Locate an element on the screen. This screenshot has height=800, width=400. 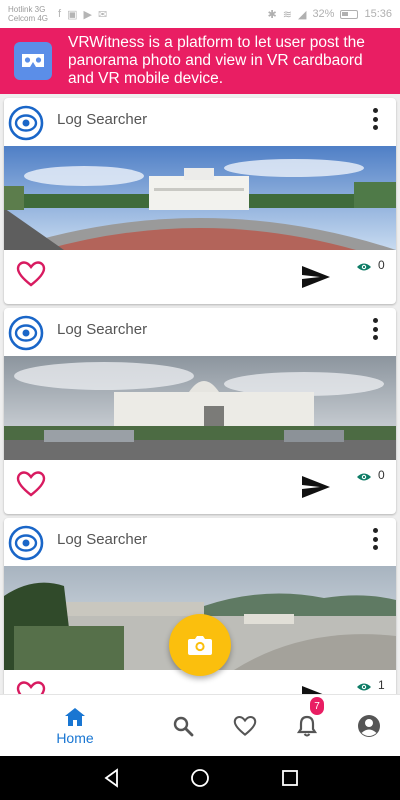
mail-icon: ✉ is located at coordinates (102, 14).